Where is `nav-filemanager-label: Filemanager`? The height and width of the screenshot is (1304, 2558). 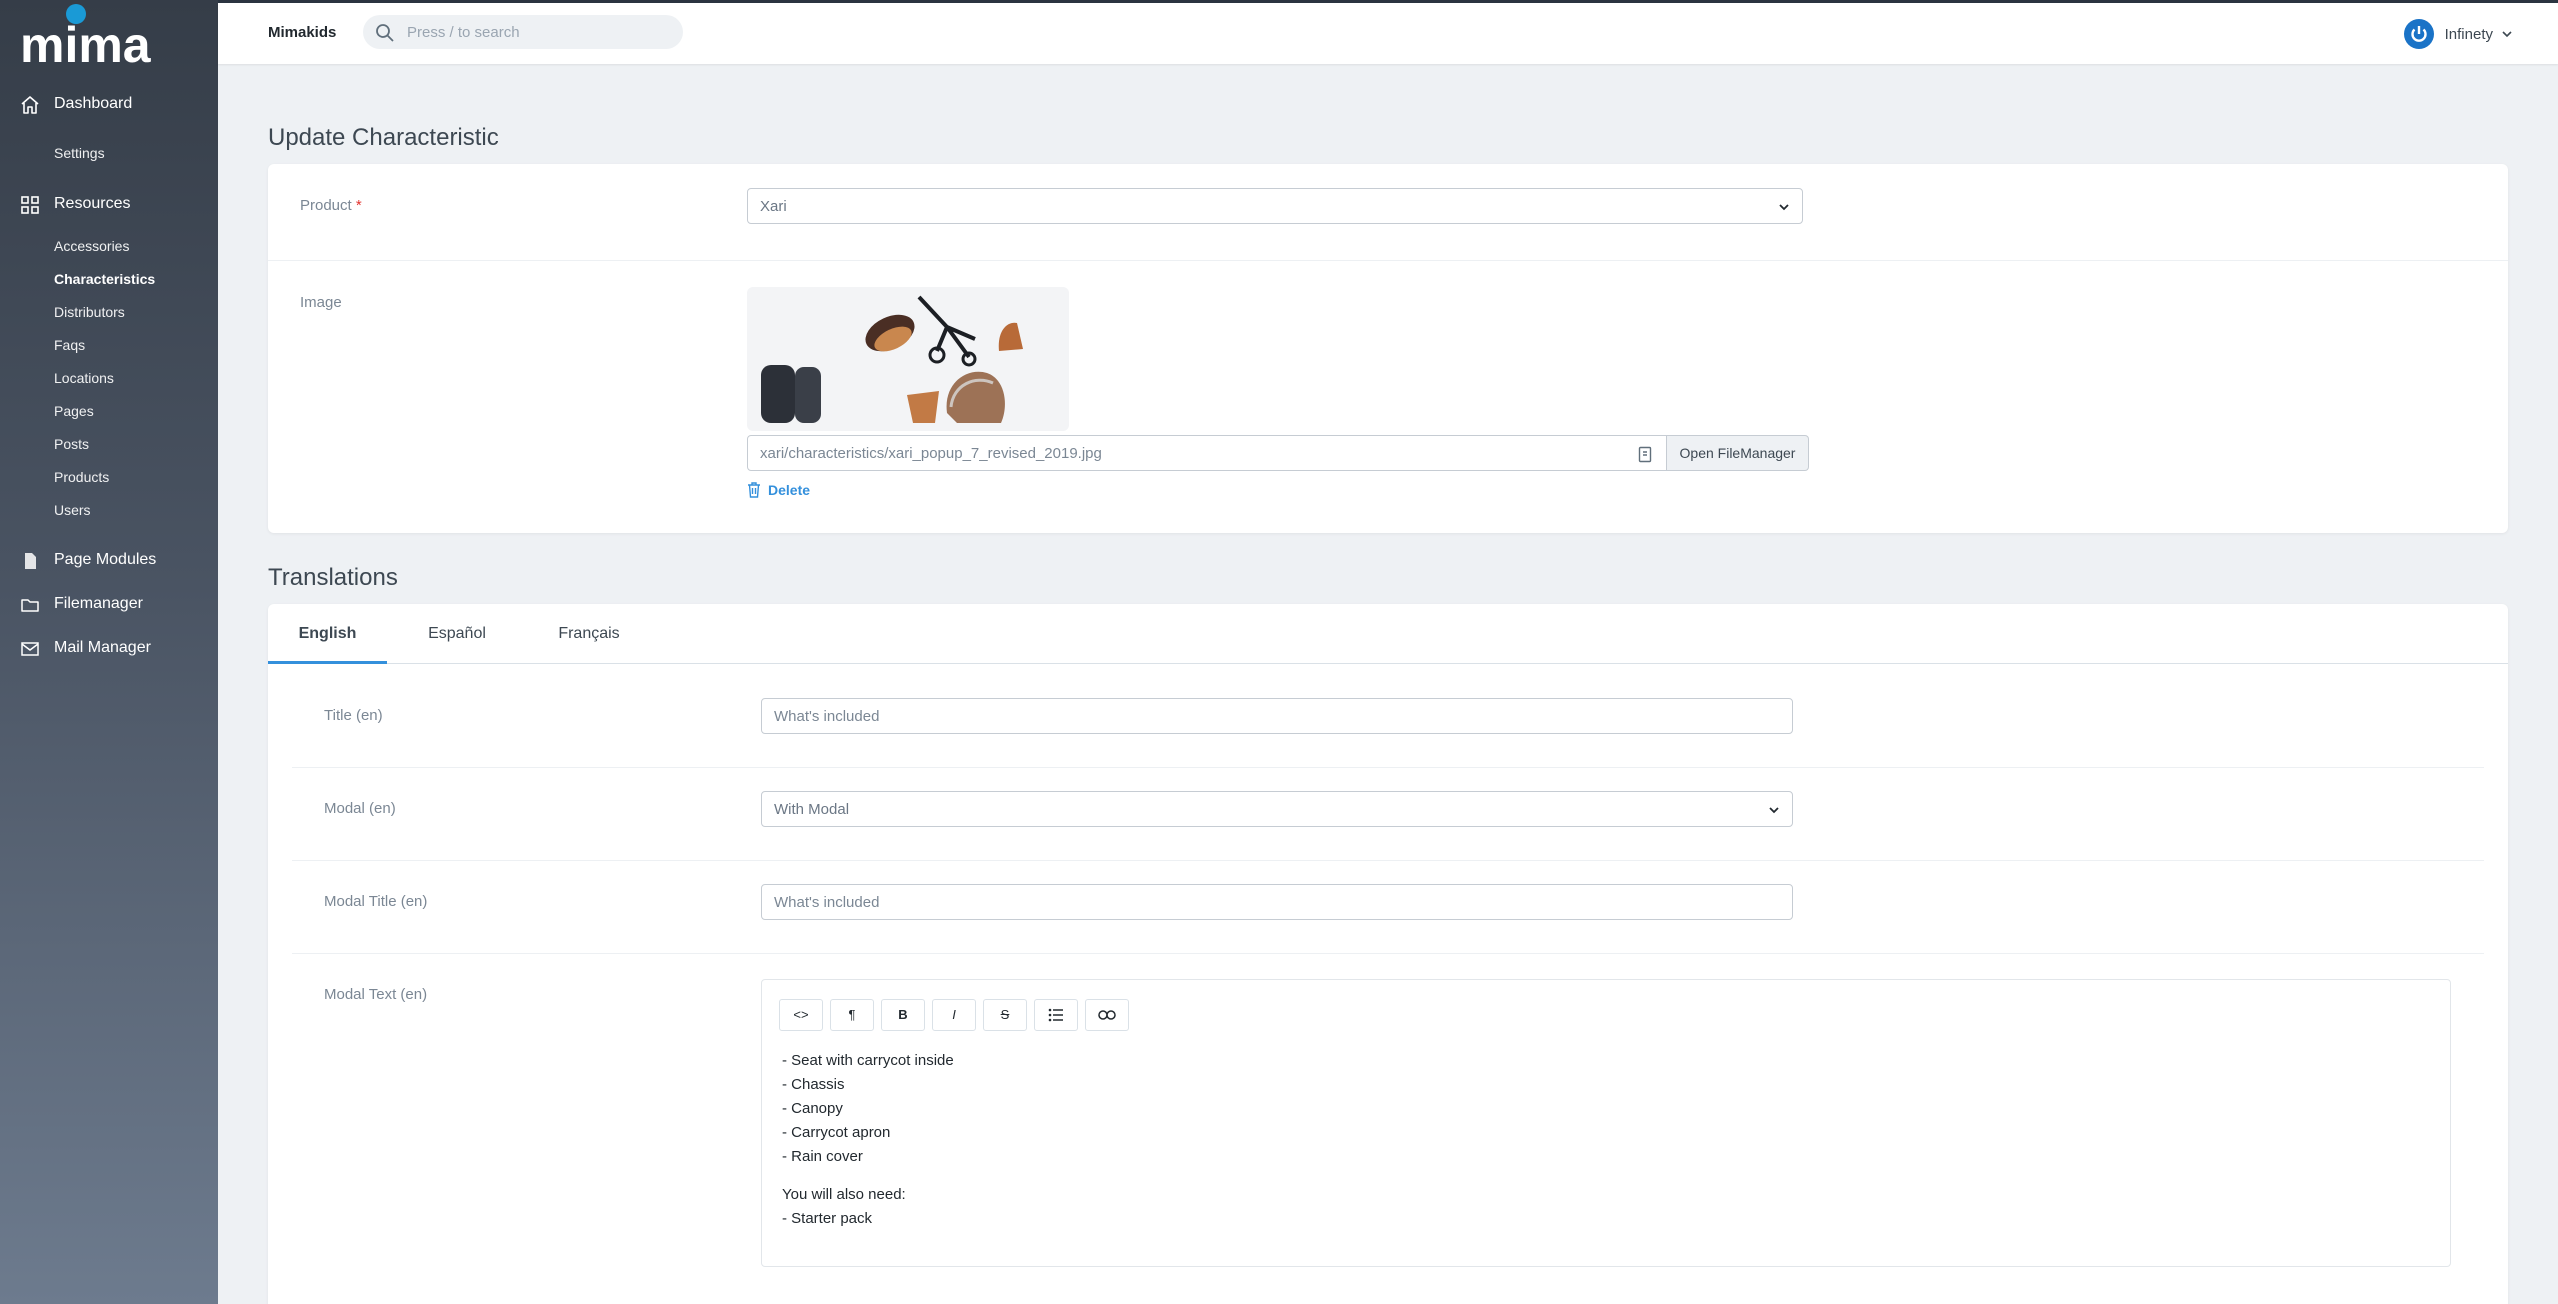
nav-filemanager-label: Filemanager is located at coordinates (98, 603).